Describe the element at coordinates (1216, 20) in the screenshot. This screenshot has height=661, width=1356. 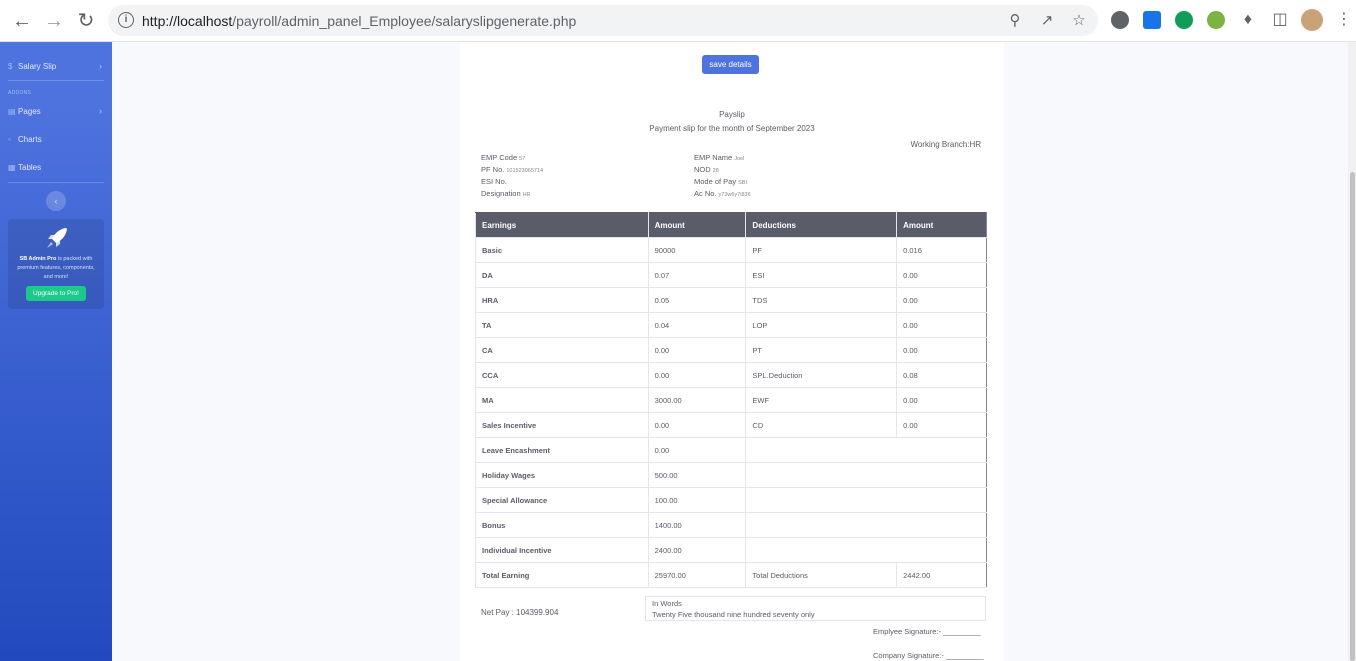
I see `extension-4-icon` at that location.